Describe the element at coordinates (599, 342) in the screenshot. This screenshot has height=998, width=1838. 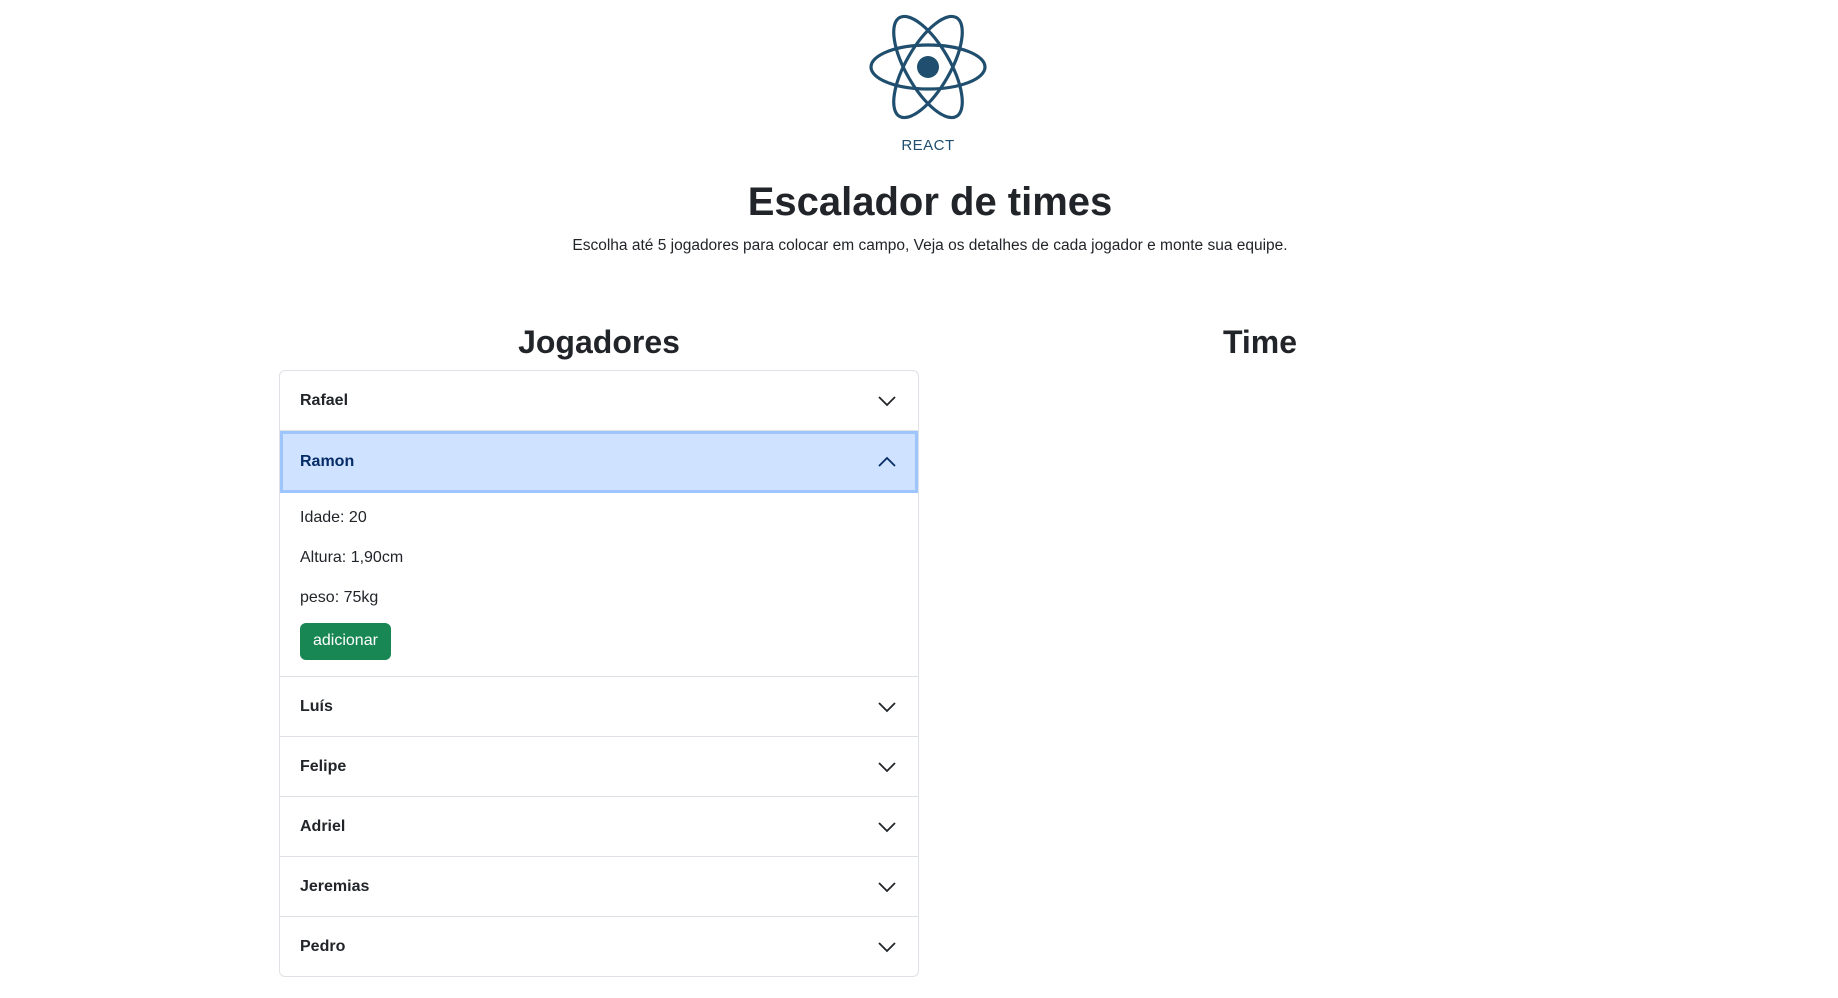
I see `players-column-title: Jogadores` at that location.